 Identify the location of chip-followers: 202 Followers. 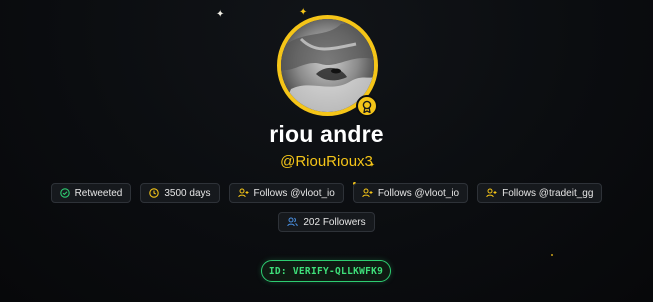
(326, 222).